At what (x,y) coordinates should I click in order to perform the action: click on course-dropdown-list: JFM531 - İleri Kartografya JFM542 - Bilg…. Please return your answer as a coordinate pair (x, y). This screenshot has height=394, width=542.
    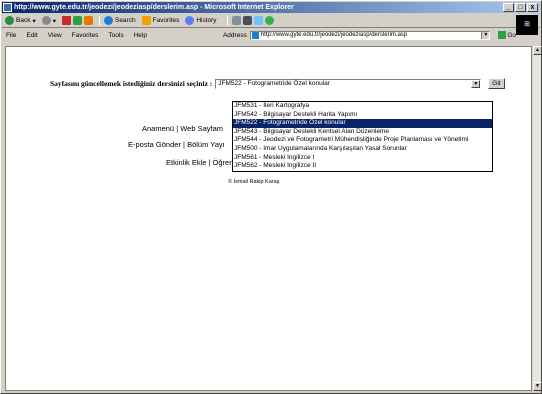
    Looking at the image, I should click on (362, 136).